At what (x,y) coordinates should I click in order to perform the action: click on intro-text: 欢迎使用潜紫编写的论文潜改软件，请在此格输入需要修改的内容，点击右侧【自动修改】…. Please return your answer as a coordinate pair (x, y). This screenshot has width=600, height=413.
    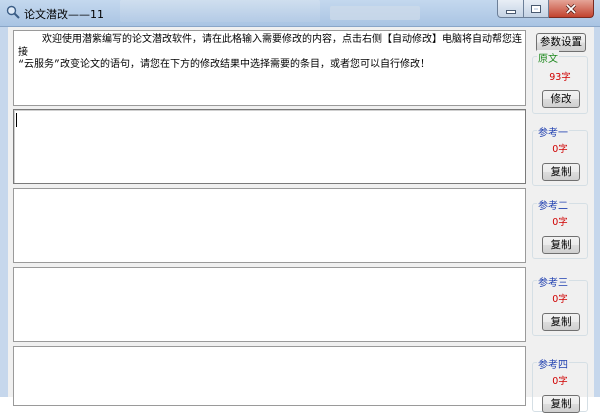
    Looking at the image, I should click on (270, 53).